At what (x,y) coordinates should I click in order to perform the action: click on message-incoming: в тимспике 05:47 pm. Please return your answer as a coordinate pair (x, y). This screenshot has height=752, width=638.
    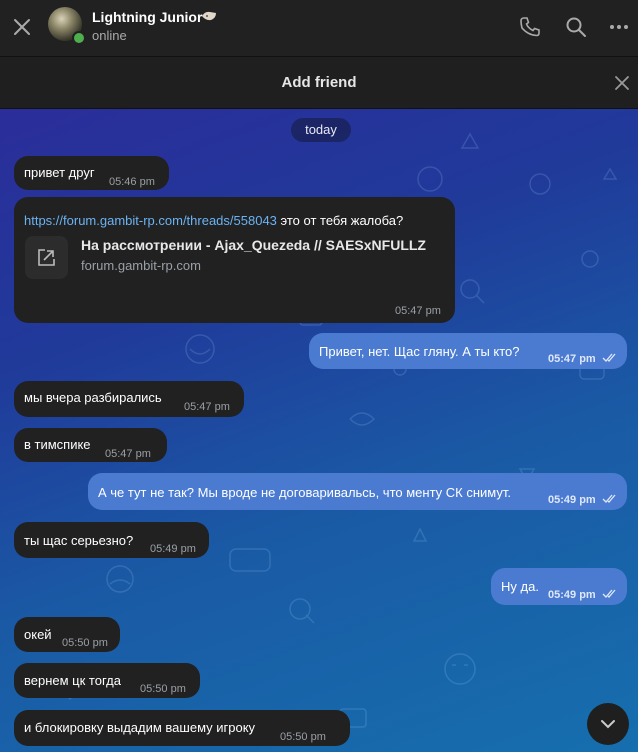
    Looking at the image, I should click on (90, 445).